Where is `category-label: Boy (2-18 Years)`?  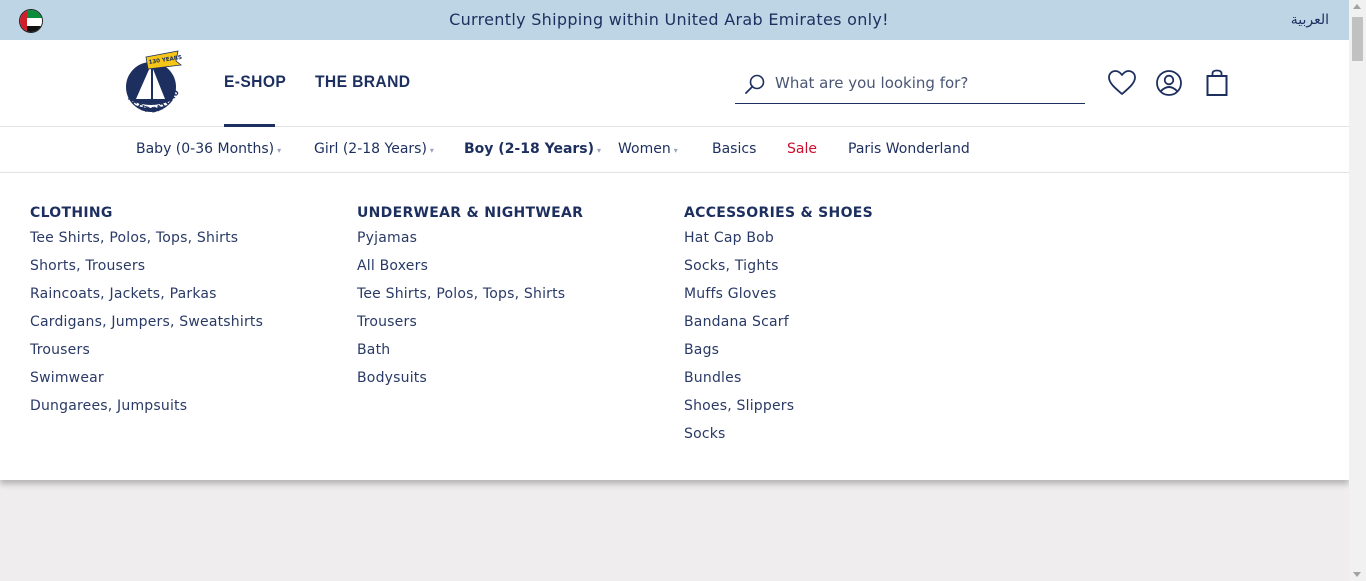
category-label: Boy (2-18 Years) is located at coordinates (529, 149).